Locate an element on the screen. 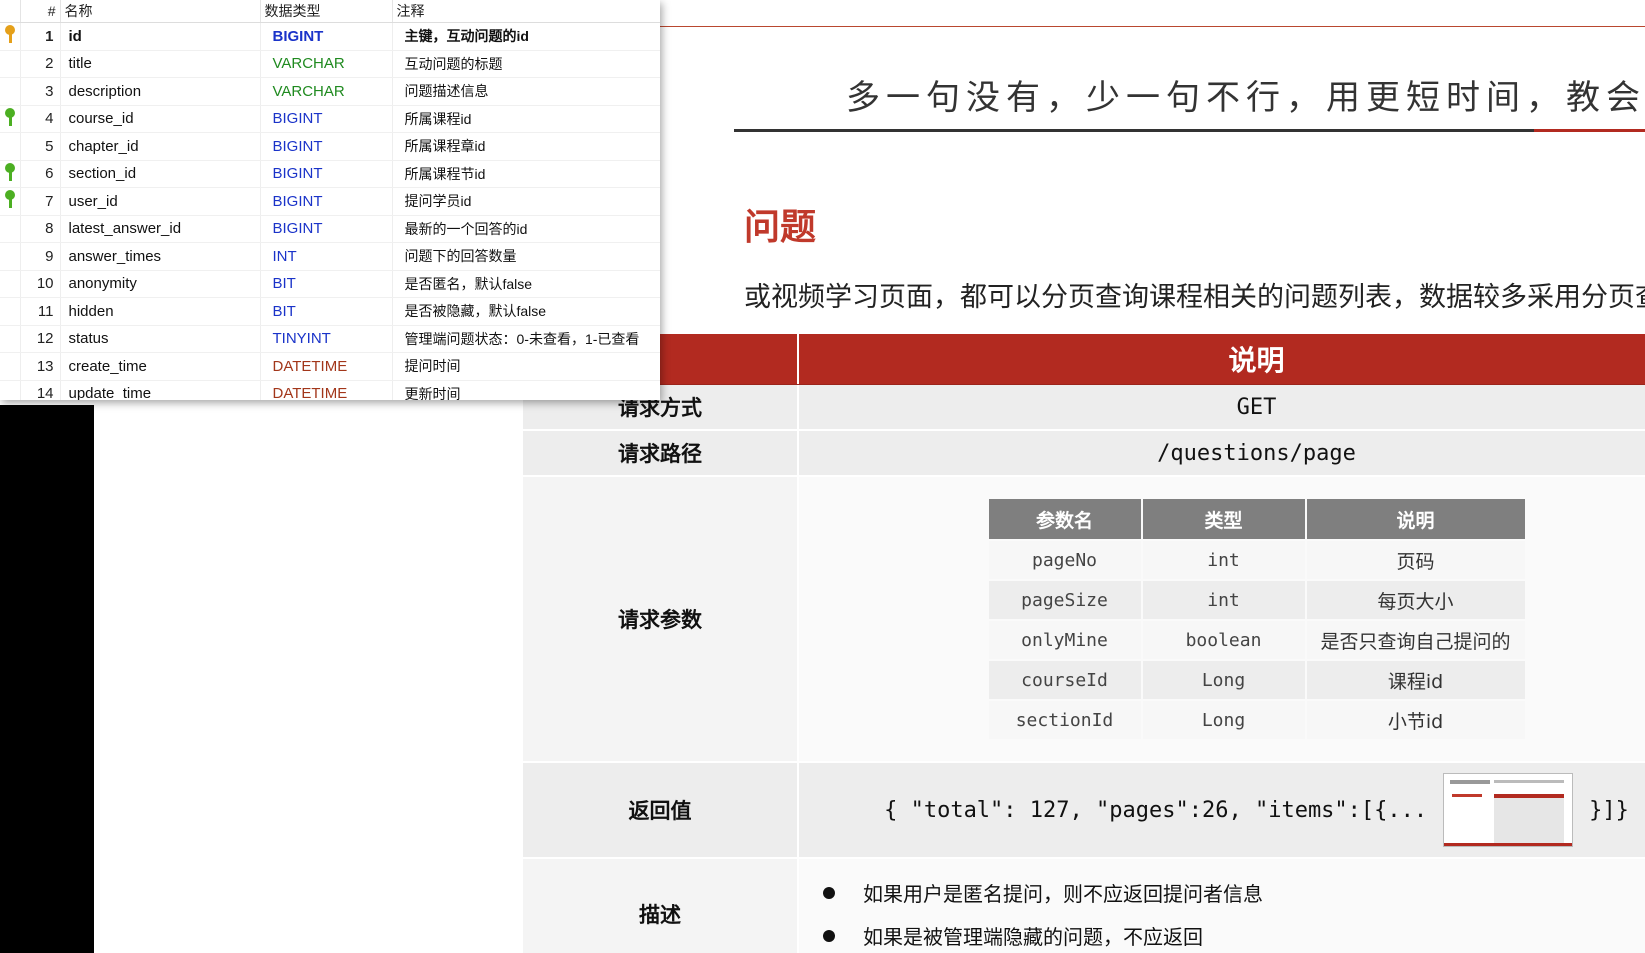 The height and width of the screenshot is (953, 1645). column-name: answer_times is located at coordinates (160, 256).